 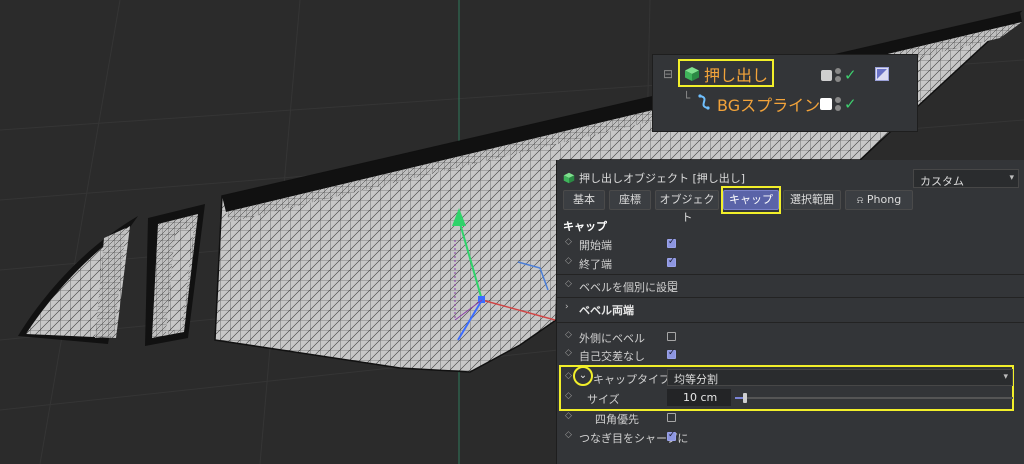 What do you see at coordinates (687, 207) in the screenshot?
I see `tab-object: オブジェクト` at bounding box center [687, 207].